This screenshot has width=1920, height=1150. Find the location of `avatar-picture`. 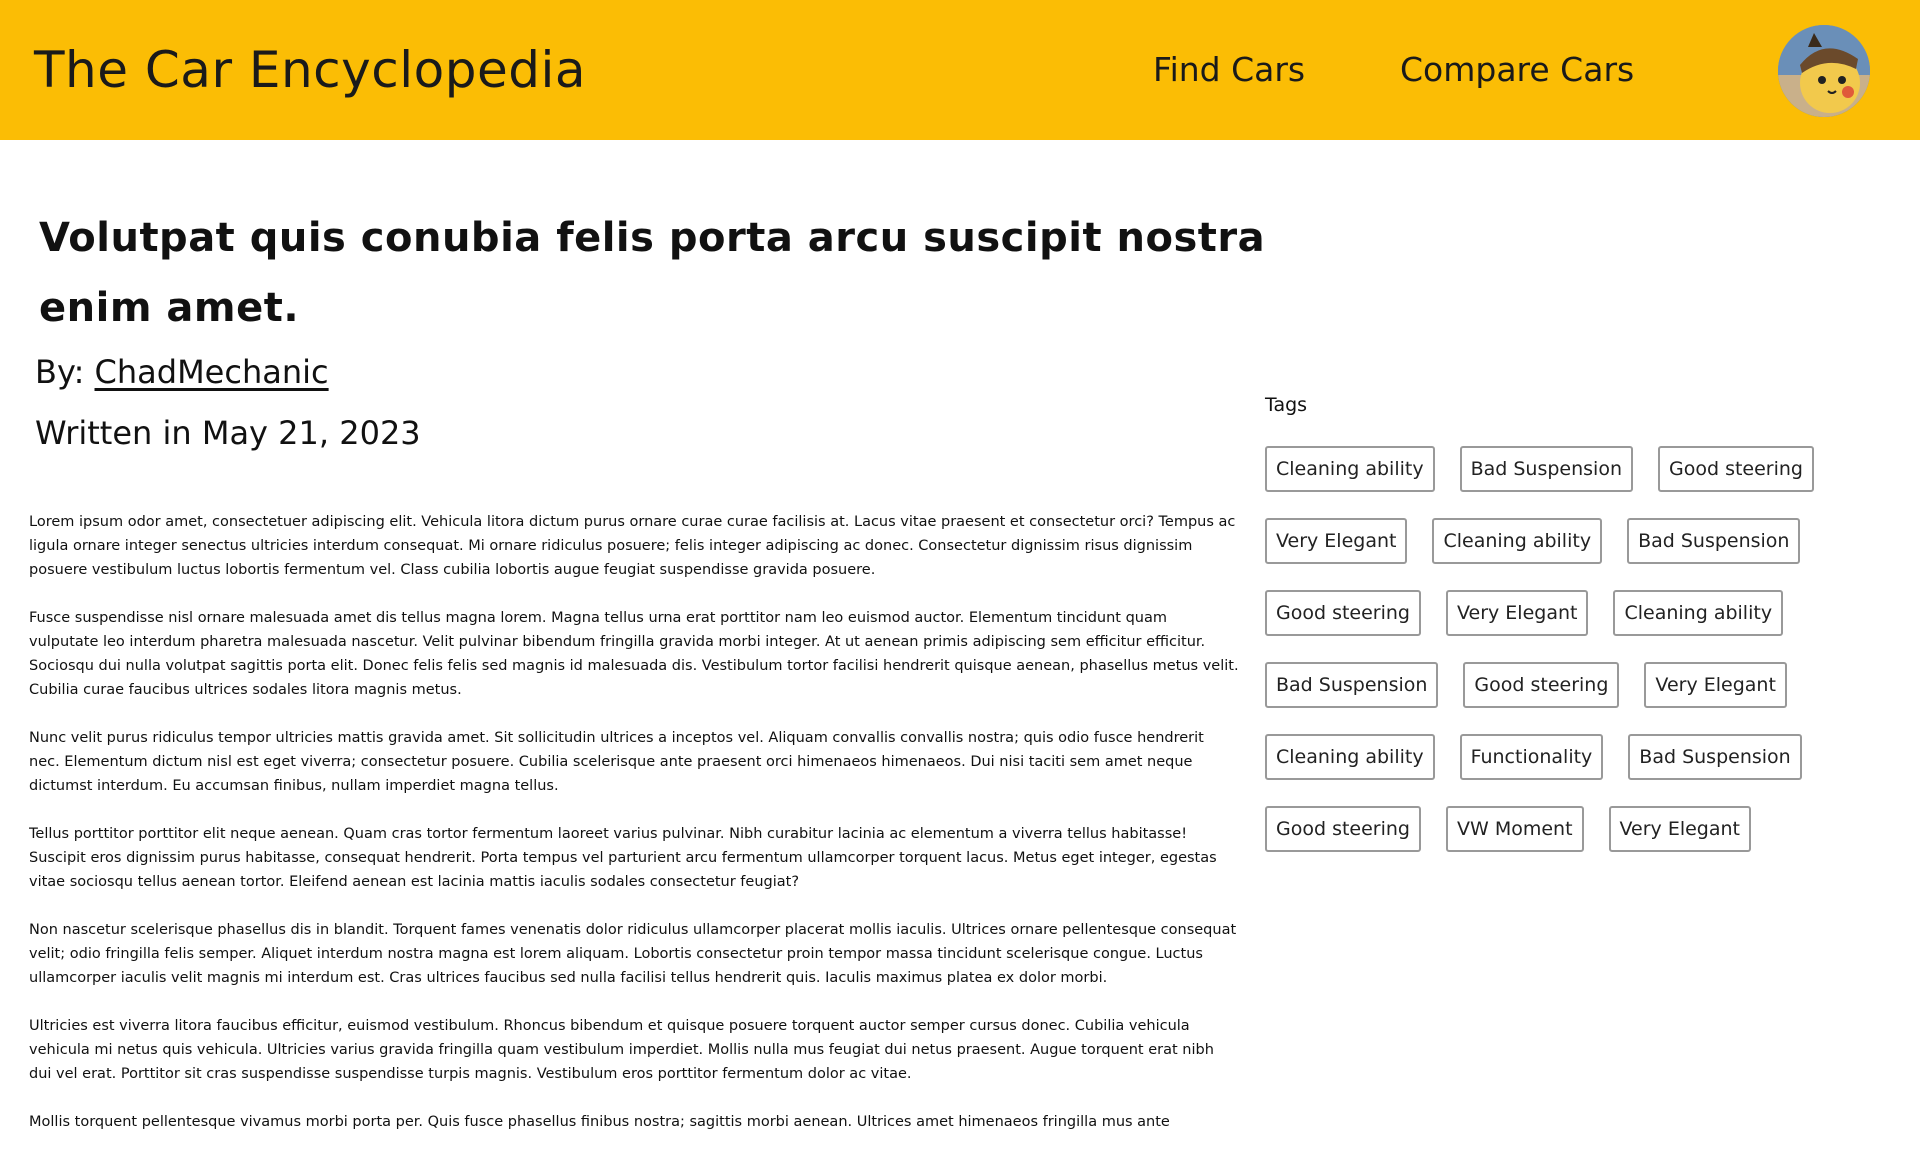

avatar-picture is located at coordinates (1824, 71).